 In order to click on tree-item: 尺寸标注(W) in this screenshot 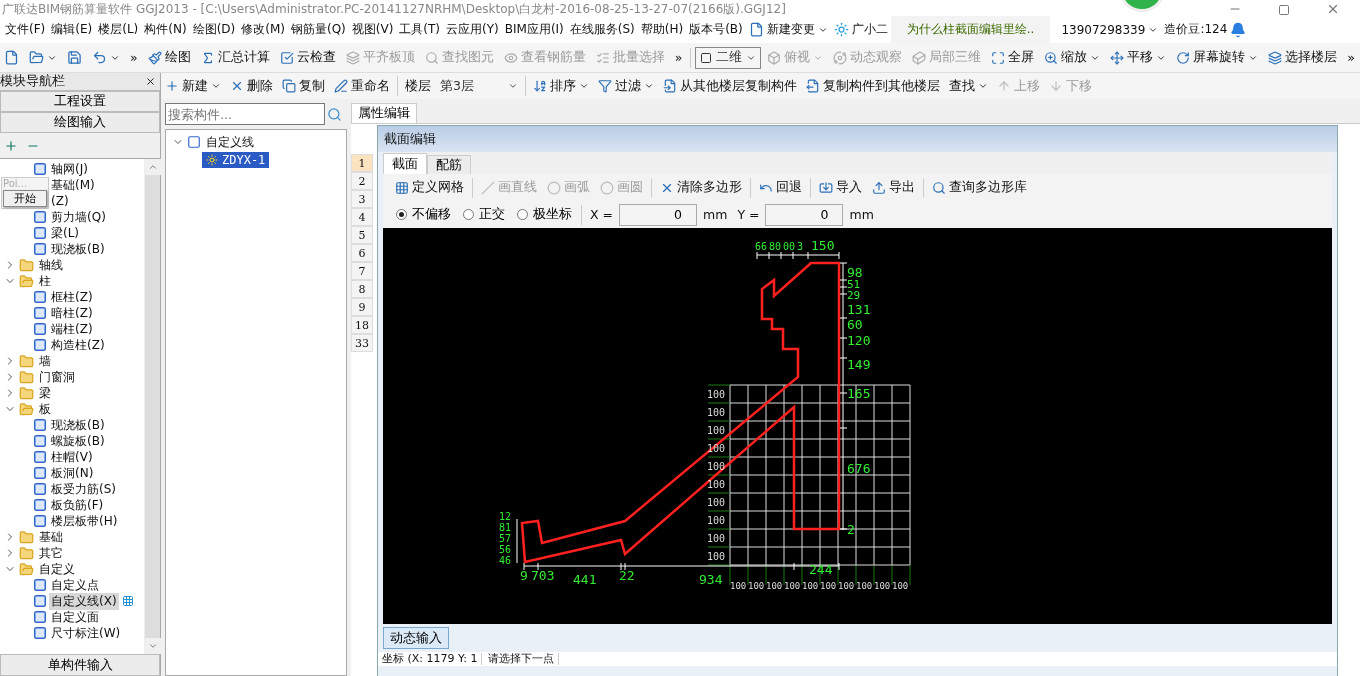, I will do `click(86, 633)`.